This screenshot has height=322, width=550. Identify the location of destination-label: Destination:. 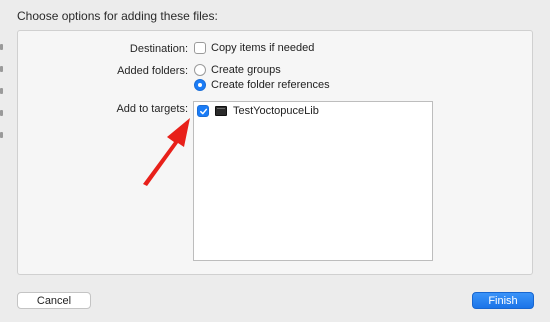
(158, 49).